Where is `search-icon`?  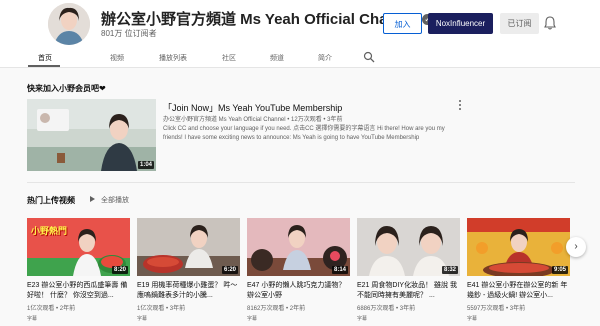 search-icon is located at coordinates (369, 57).